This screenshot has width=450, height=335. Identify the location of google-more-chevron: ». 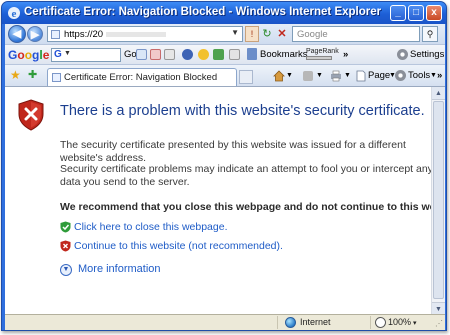
(345, 54).